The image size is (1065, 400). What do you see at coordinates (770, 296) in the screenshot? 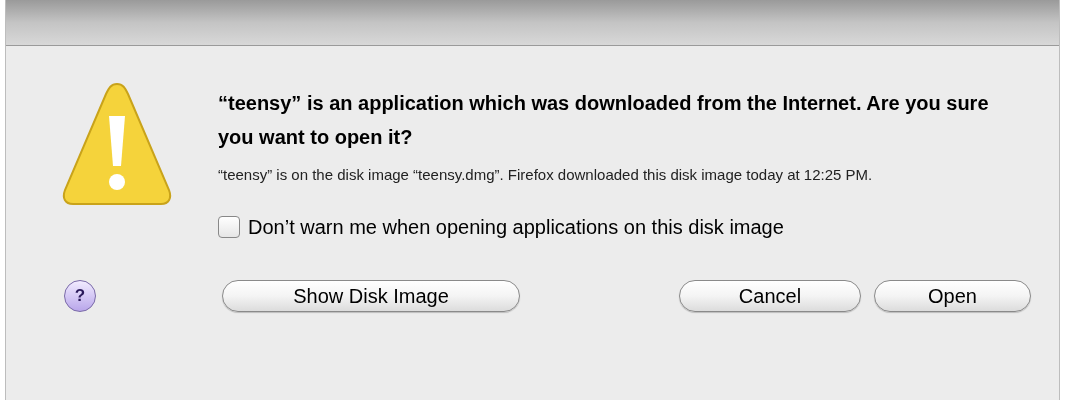
I see `cancel-button: Cancel` at bounding box center [770, 296].